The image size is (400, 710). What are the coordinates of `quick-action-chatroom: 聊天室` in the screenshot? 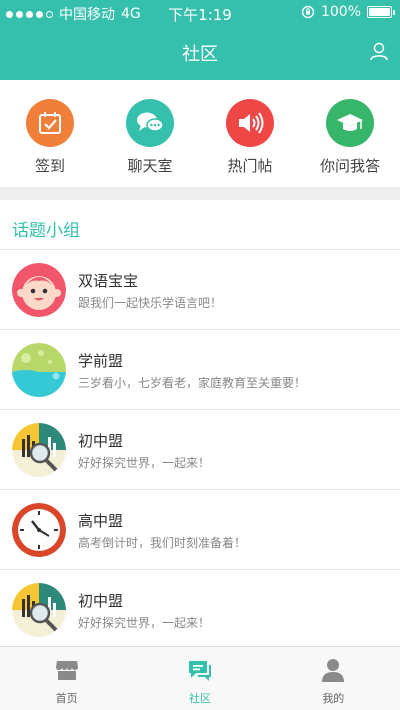 It's located at (150, 133).